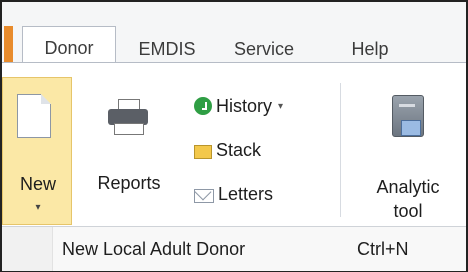 The width and height of the screenshot is (468, 272). I want to click on reports-button: Reports, so click(129, 150).